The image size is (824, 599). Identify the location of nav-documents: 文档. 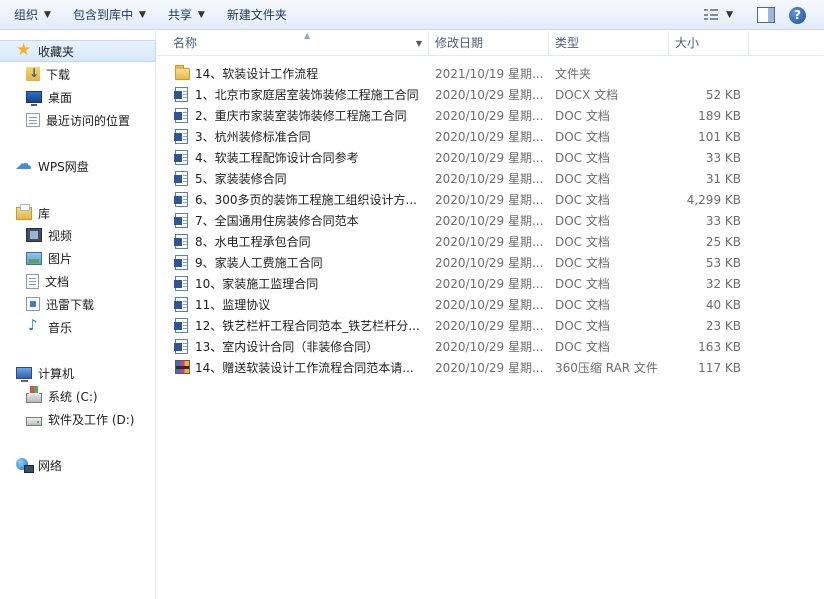
(78, 281).